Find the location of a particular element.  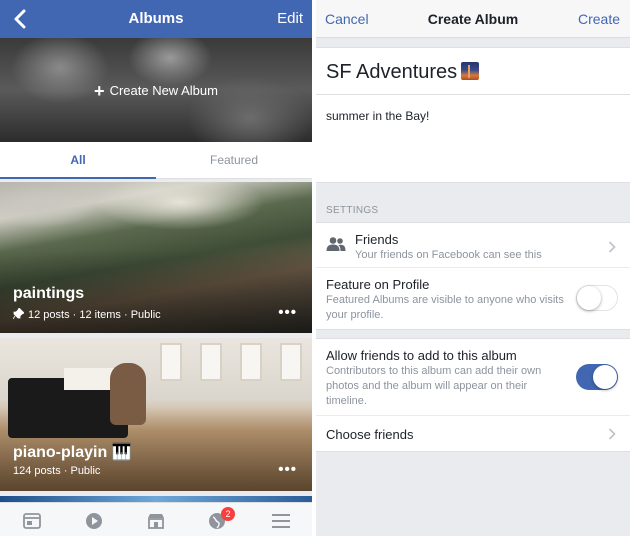

album-name-value: SF Adventures is located at coordinates (403, 72).